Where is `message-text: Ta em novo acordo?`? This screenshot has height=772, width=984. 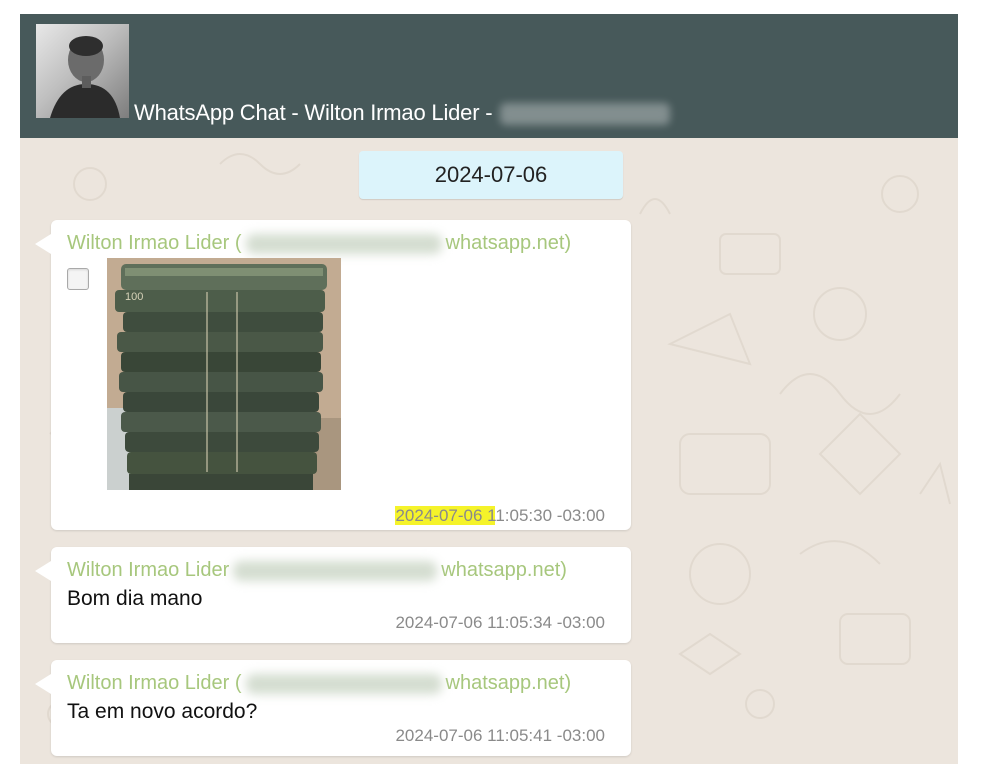
message-text: Ta em novo acordo? is located at coordinates (162, 711).